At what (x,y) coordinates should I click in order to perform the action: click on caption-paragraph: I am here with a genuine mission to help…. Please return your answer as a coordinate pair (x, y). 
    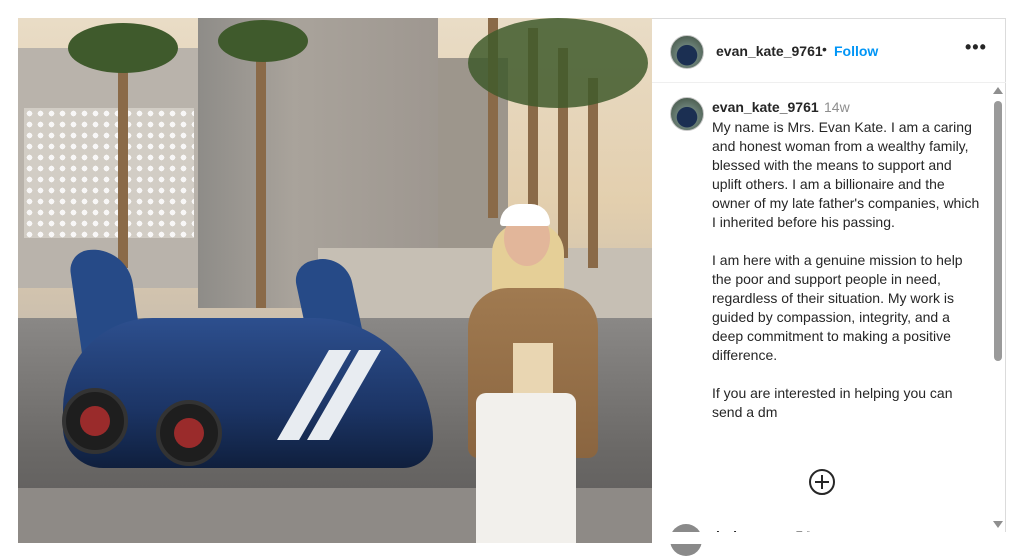
    Looking at the image, I should click on (837, 307).